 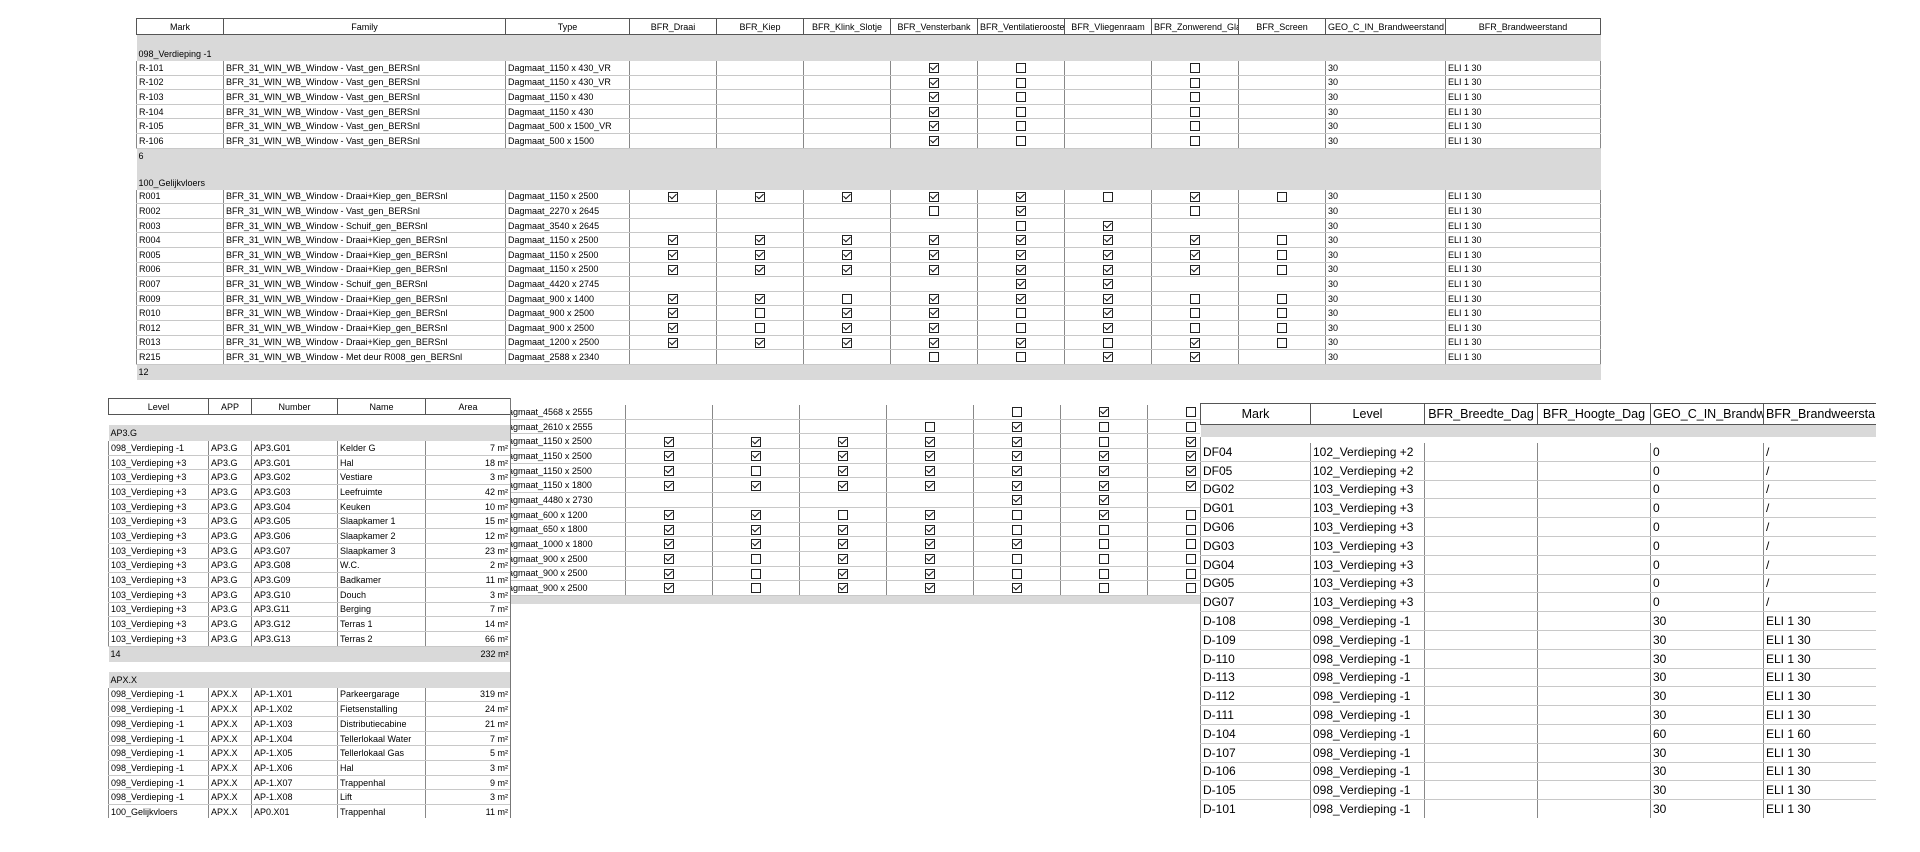 I want to click on table-row: D-101 098_Verdieping -1 30 ELI 1 30, so click(x=1538, y=808).